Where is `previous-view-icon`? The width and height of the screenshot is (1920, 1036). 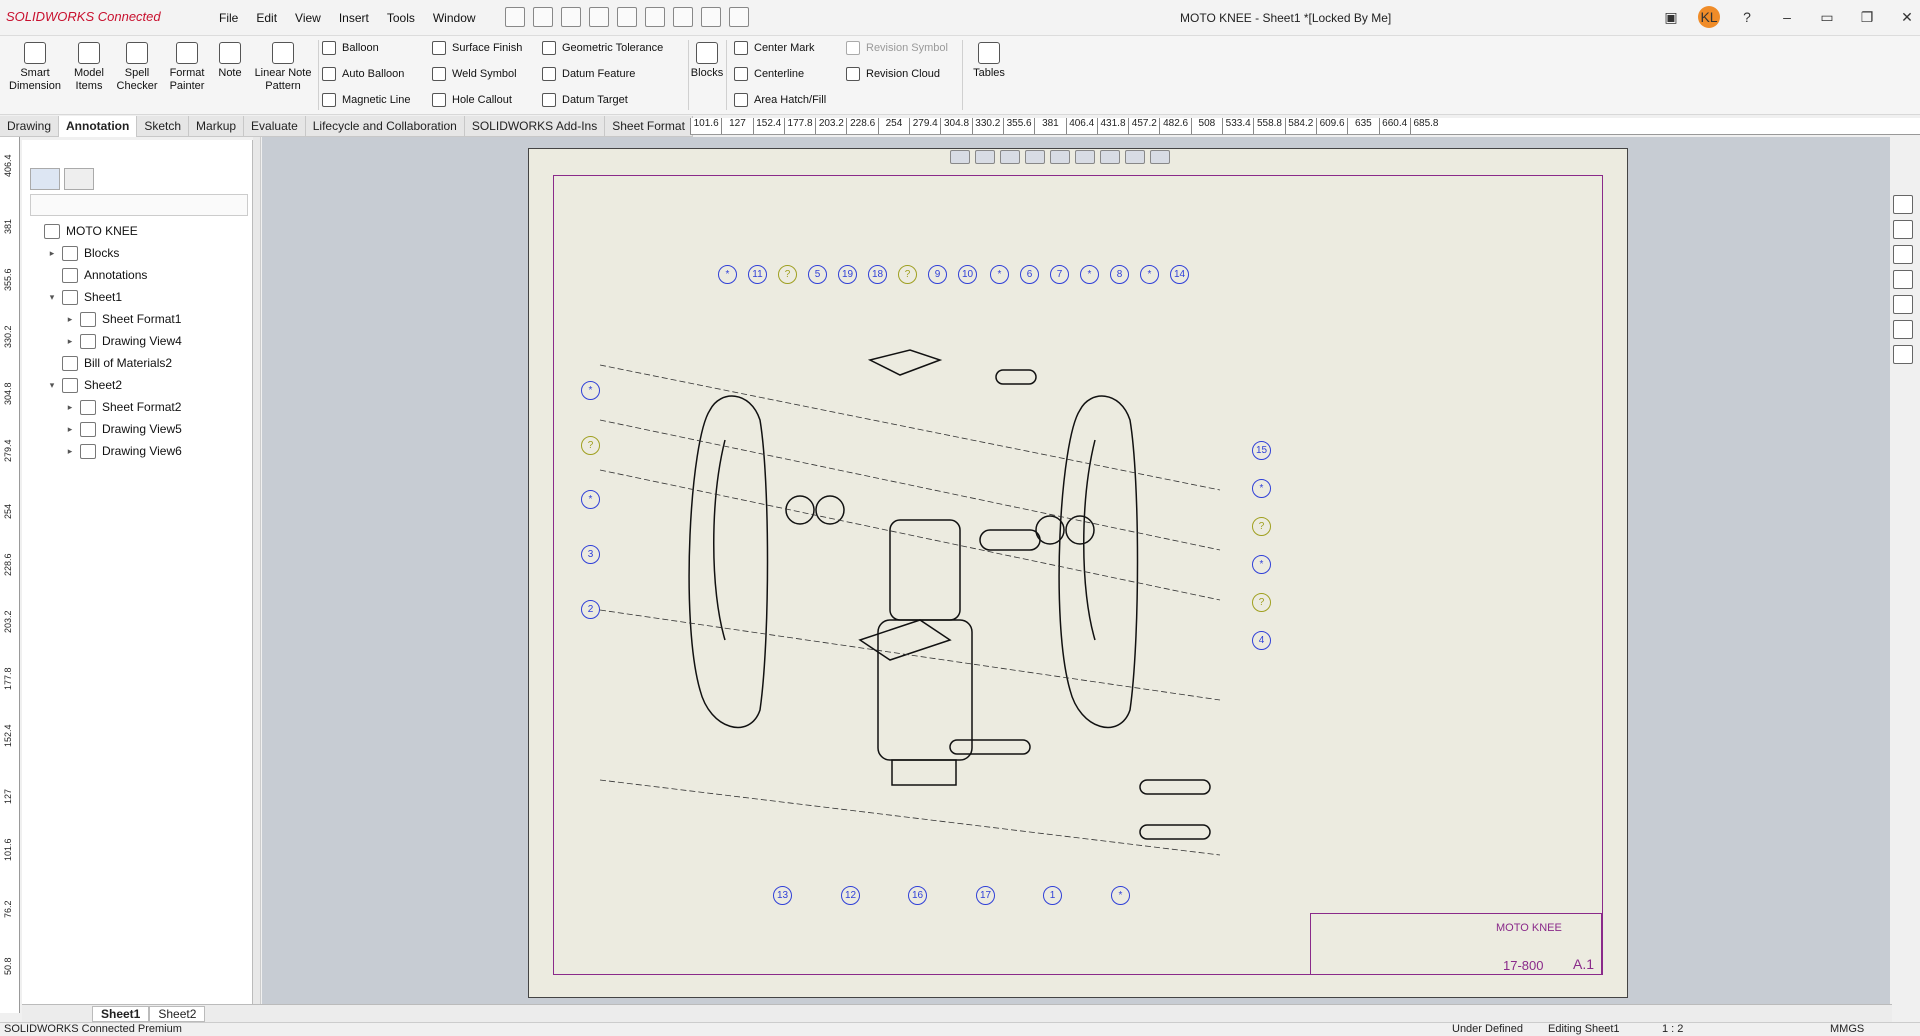
previous-view-icon is located at coordinates (1035, 157).